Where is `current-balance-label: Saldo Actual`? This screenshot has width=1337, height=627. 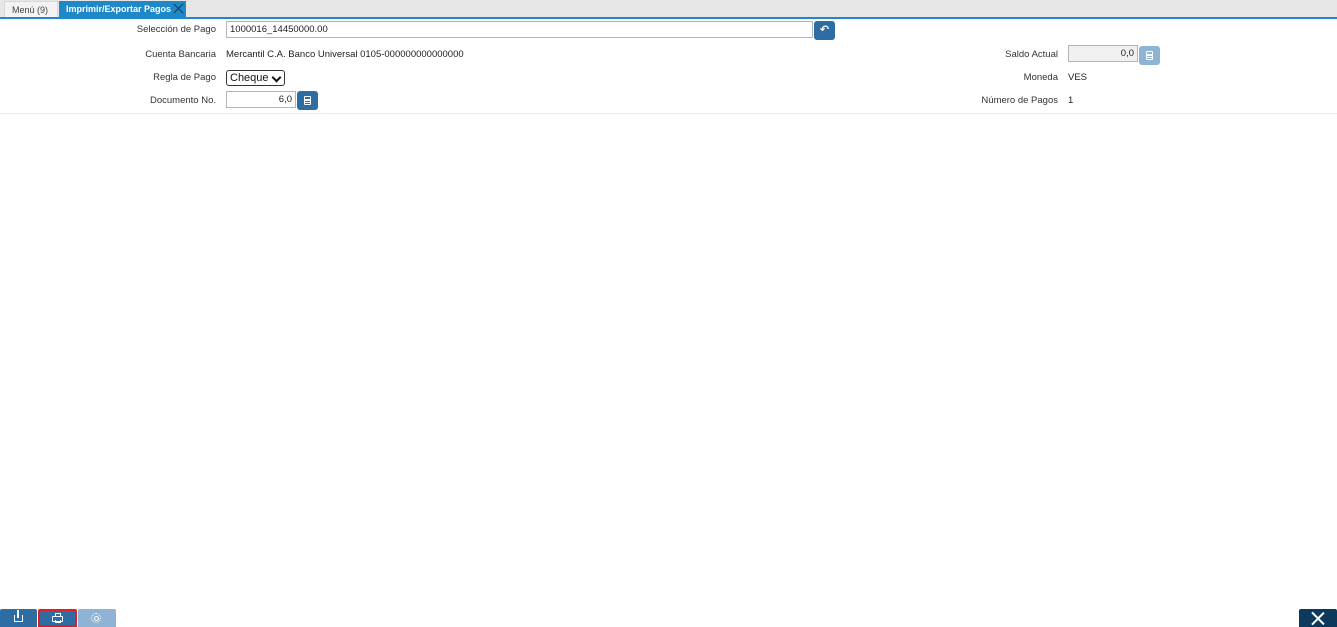
current-balance-label: Saldo Actual is located at coordinates (1031, 54).